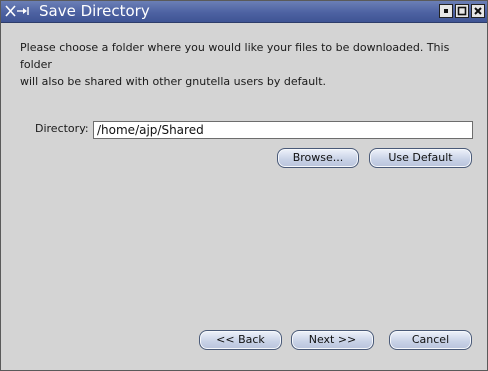  I want to click on minimize-icon, so click(446, 11).